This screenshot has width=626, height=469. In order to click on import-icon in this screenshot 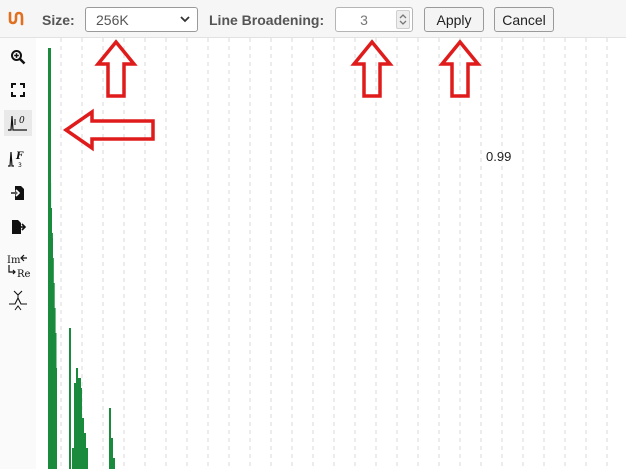, I will do `click(17, 193)`.